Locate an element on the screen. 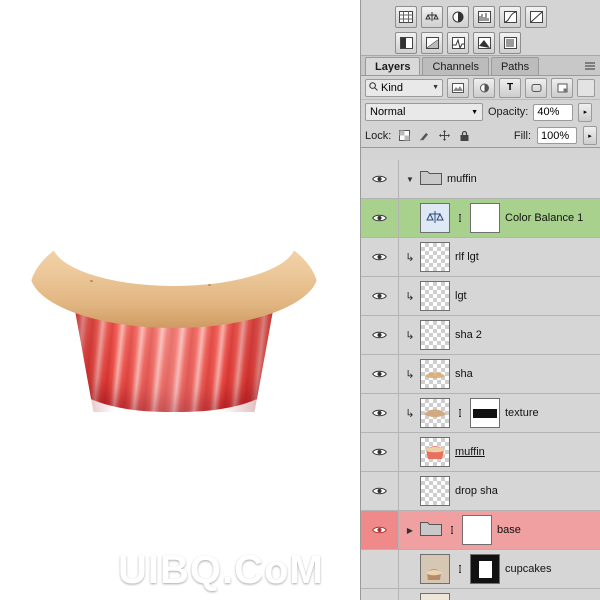 The width and height of the screenshot is (600, 600). filter-kind-select: Kind ▼ is located at coordinates (404, 87).